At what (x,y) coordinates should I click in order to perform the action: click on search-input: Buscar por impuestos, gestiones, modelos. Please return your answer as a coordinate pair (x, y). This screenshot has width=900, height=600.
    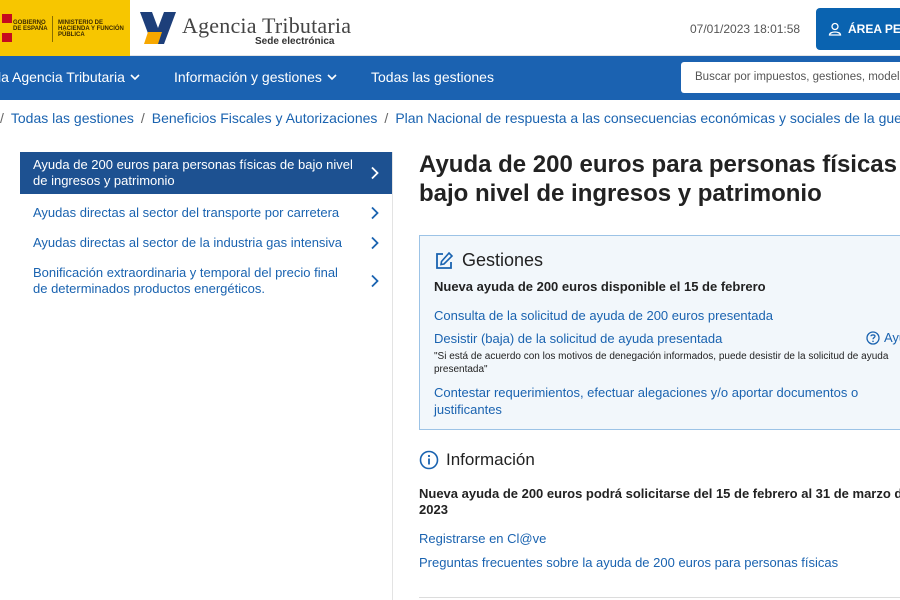
    Looking at the image, I should click on (790, 77).